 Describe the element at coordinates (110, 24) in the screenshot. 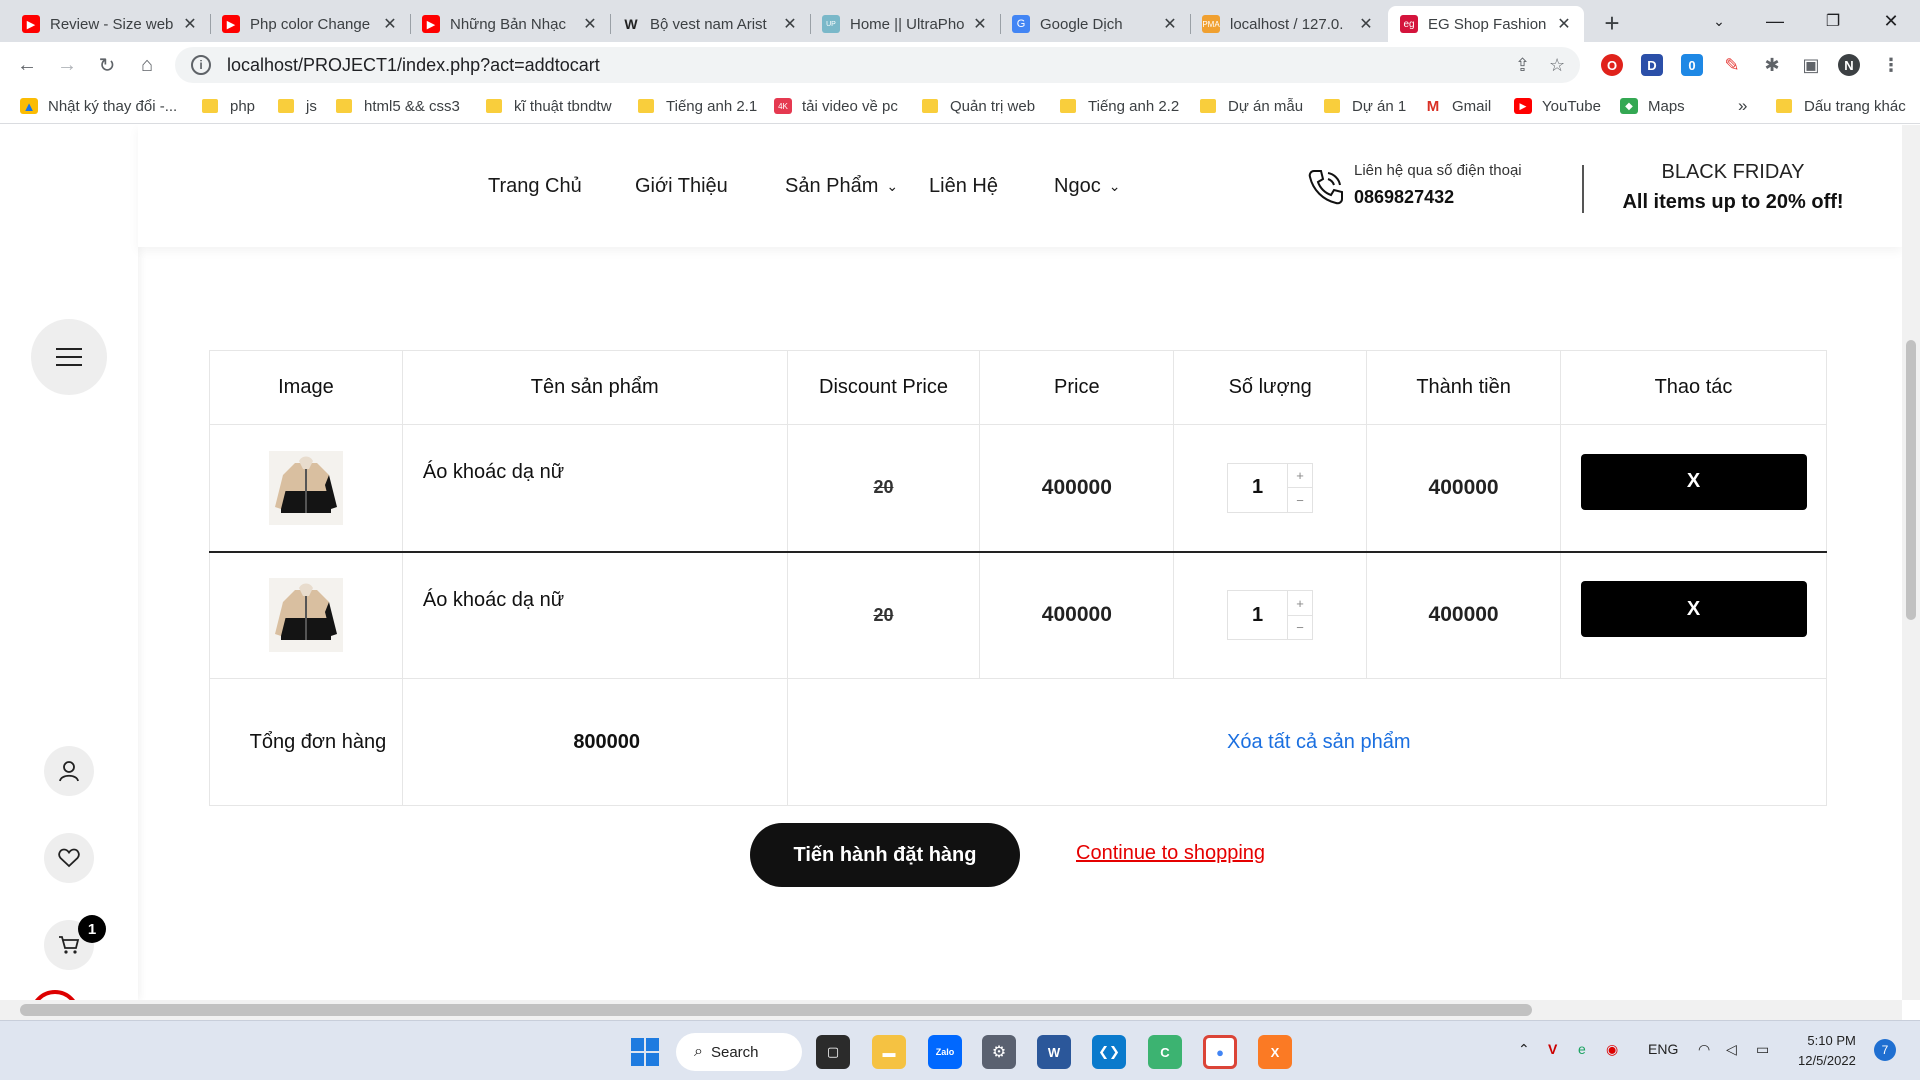

I see `browser-tab: ▶ Review - Size web ✕` at that location.